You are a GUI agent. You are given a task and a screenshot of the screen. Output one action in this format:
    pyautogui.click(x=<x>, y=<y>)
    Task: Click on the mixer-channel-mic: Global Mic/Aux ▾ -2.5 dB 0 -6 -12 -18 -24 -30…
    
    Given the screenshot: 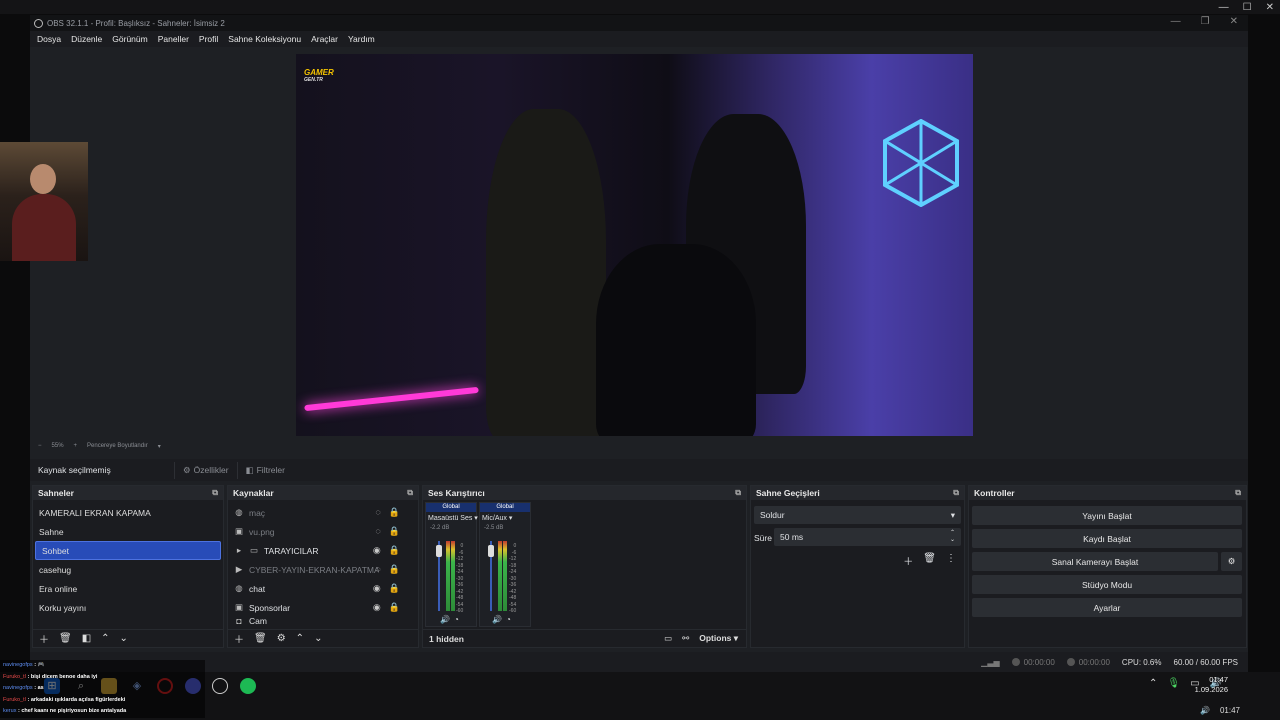 What is the action you would take?
    pyautogui.click(x=505, y=564)
    